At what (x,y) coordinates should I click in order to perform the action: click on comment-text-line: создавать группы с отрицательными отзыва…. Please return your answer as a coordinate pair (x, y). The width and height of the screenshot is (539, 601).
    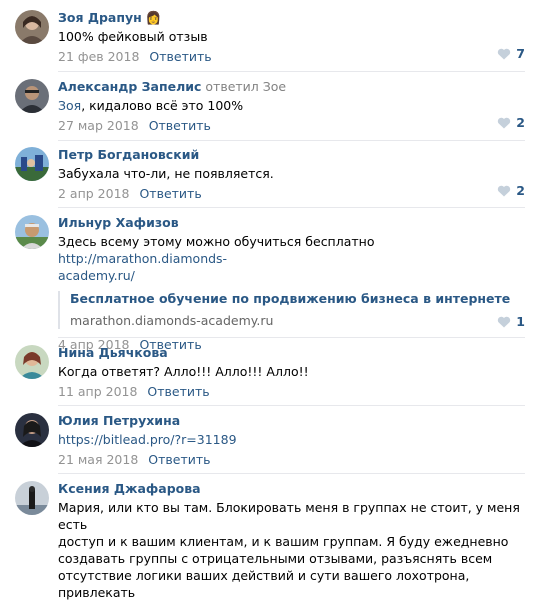
    Looking at the image, I should click on (275, 558).